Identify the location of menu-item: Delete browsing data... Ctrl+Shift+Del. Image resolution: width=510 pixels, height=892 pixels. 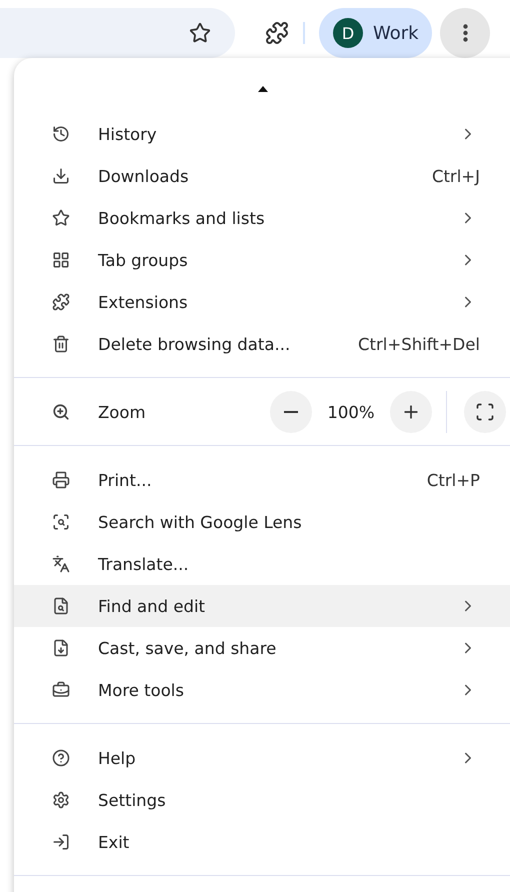
(262, 344).